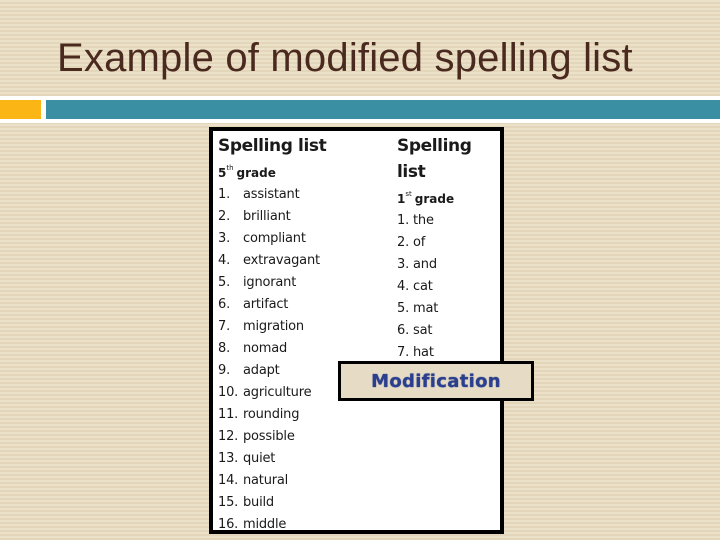  Describe the element at coordinates (228, 392) in the screenshot. I see `item-number: 10.` at that location.